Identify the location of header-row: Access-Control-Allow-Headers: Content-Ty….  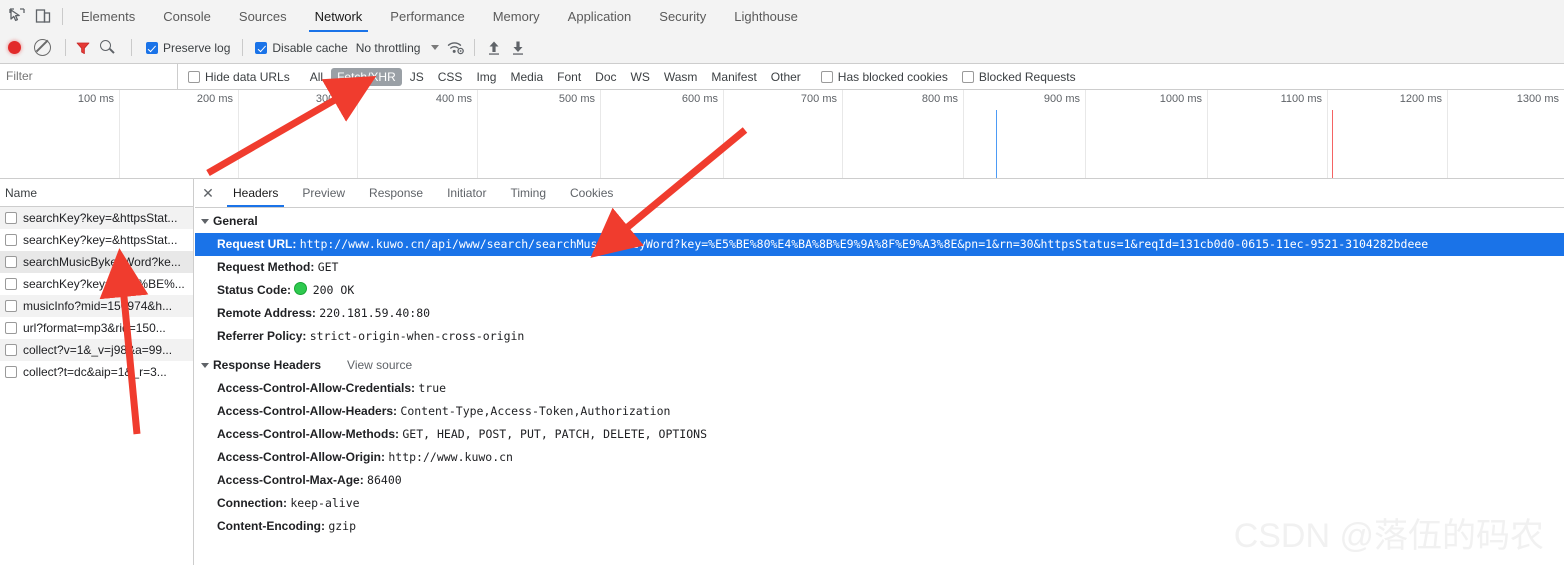
(879, 411).